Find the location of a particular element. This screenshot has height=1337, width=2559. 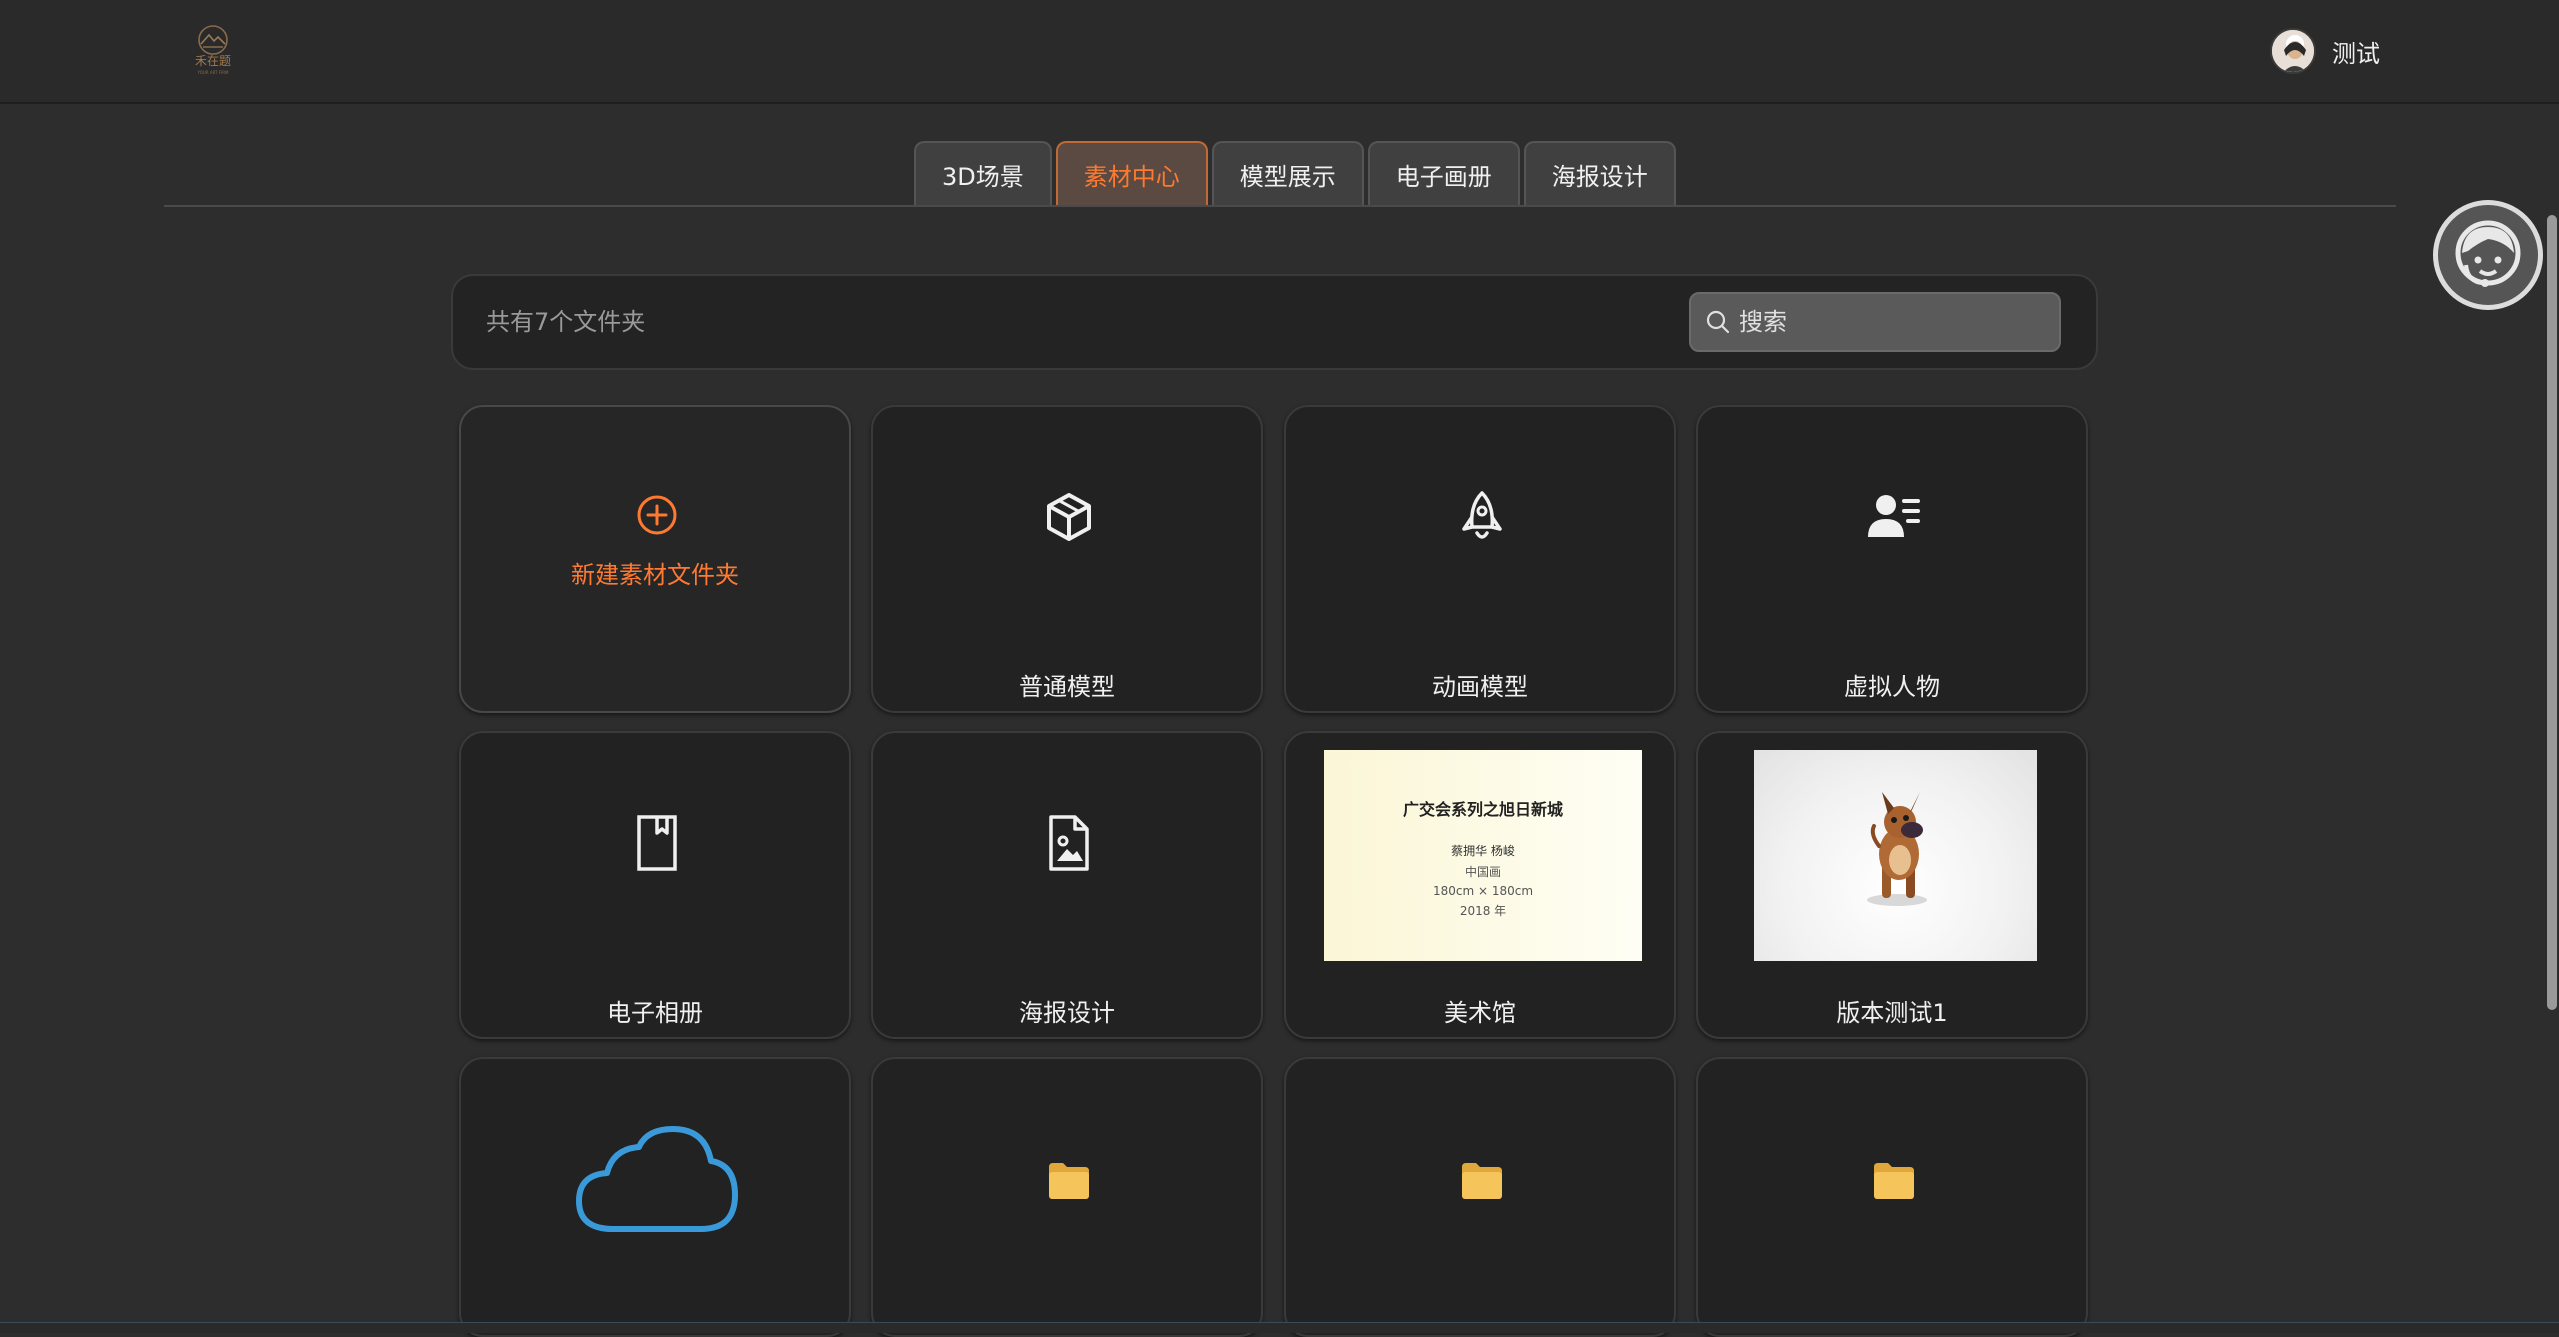

poster-size: 180cm × 180cm is located at coordinates (1483, 891).